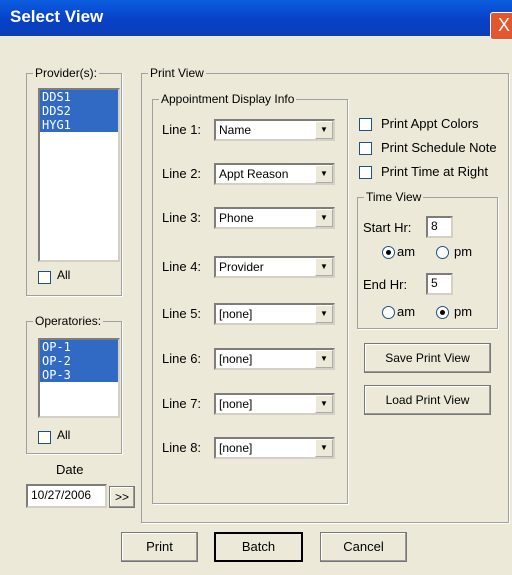 The image size is (512, 575). Describe the element at coordinates (274, 130) in the screenshot. I see `line-1-select: Name ▼` at that location.